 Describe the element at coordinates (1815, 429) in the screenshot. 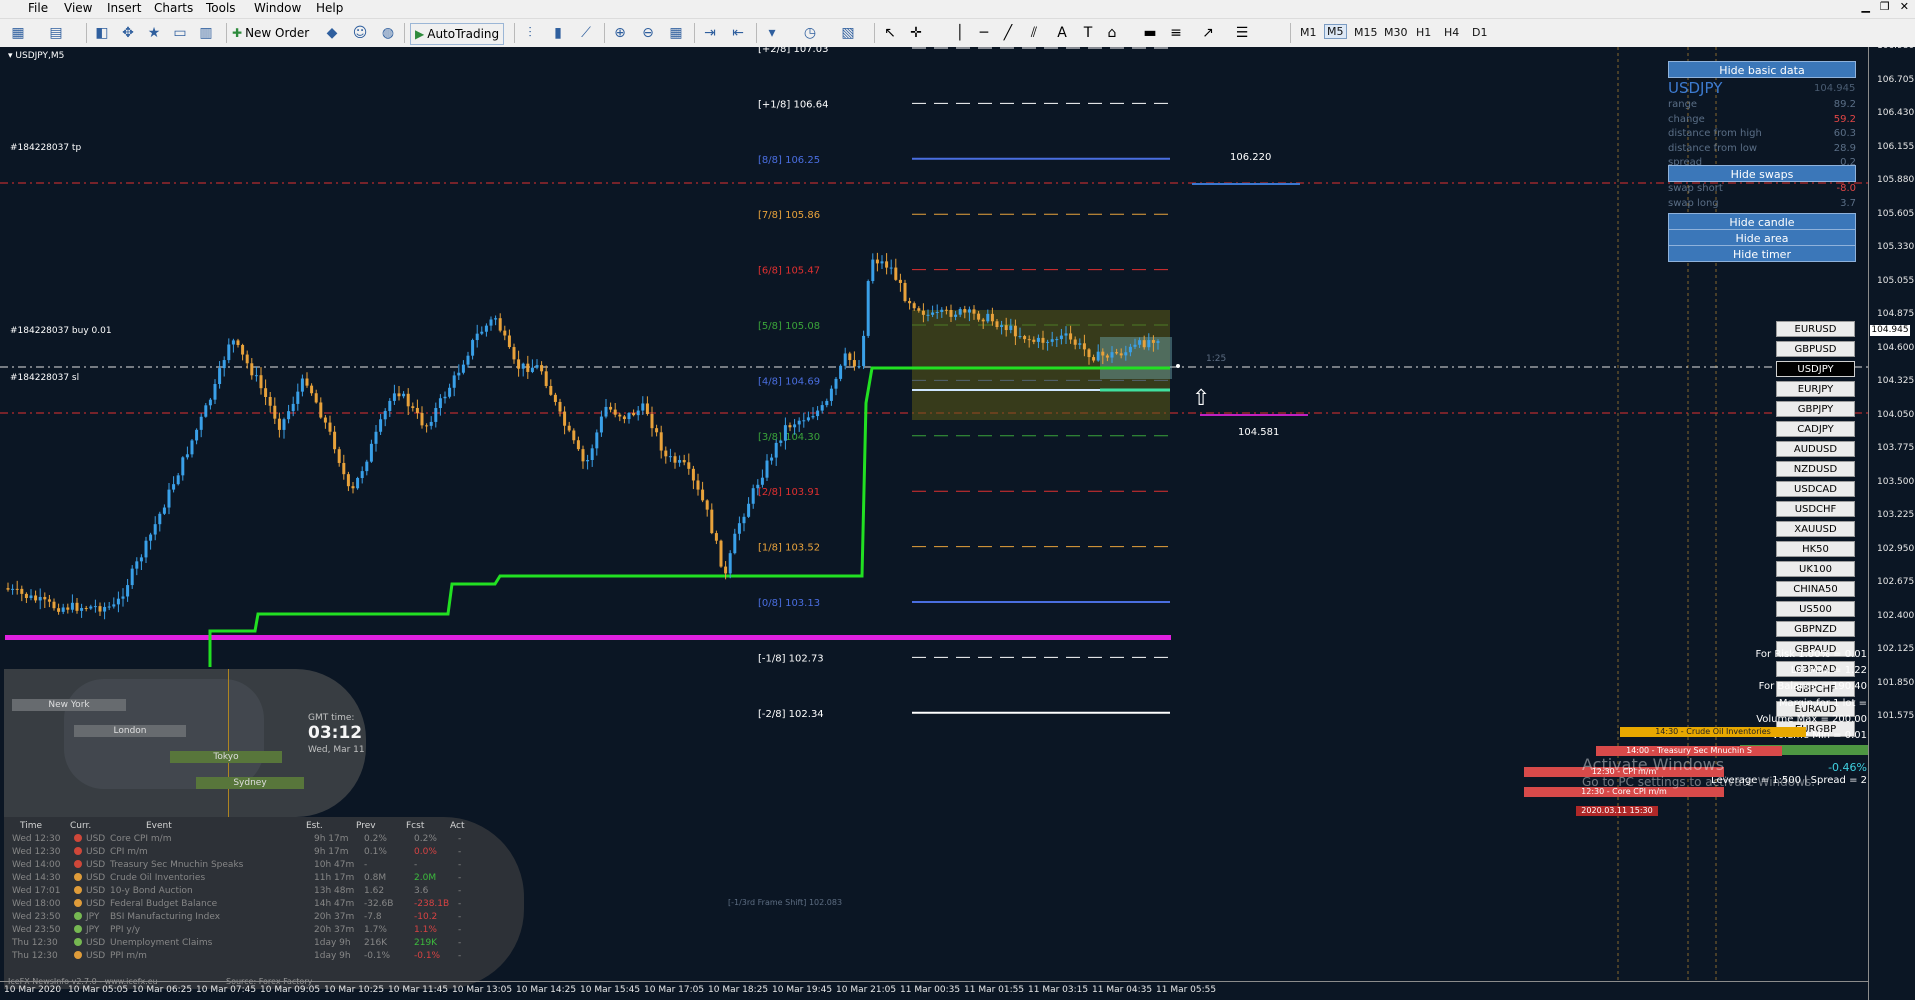

I see `symbol-button-cadjpy: CADJPY` at that location.